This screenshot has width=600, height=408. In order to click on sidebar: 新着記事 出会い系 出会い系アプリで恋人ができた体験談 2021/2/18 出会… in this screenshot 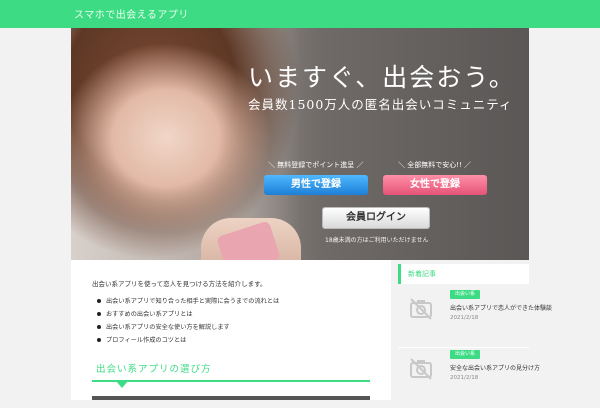, I will do `click(475, 334)`.